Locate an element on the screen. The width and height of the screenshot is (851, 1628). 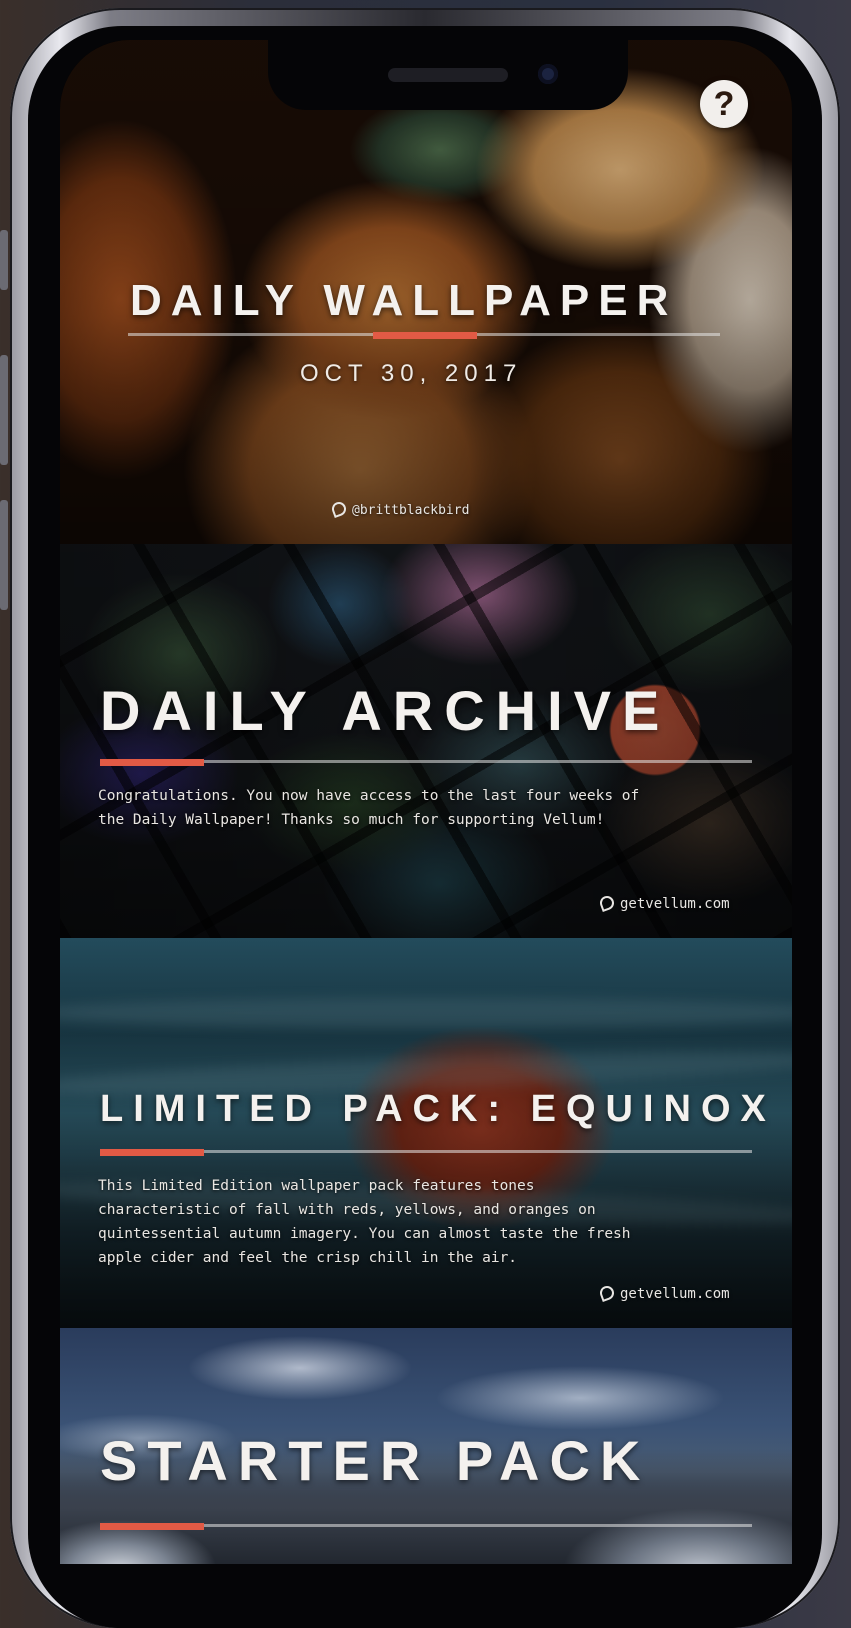
question-icon: ? is located at coordinates (724, 103).